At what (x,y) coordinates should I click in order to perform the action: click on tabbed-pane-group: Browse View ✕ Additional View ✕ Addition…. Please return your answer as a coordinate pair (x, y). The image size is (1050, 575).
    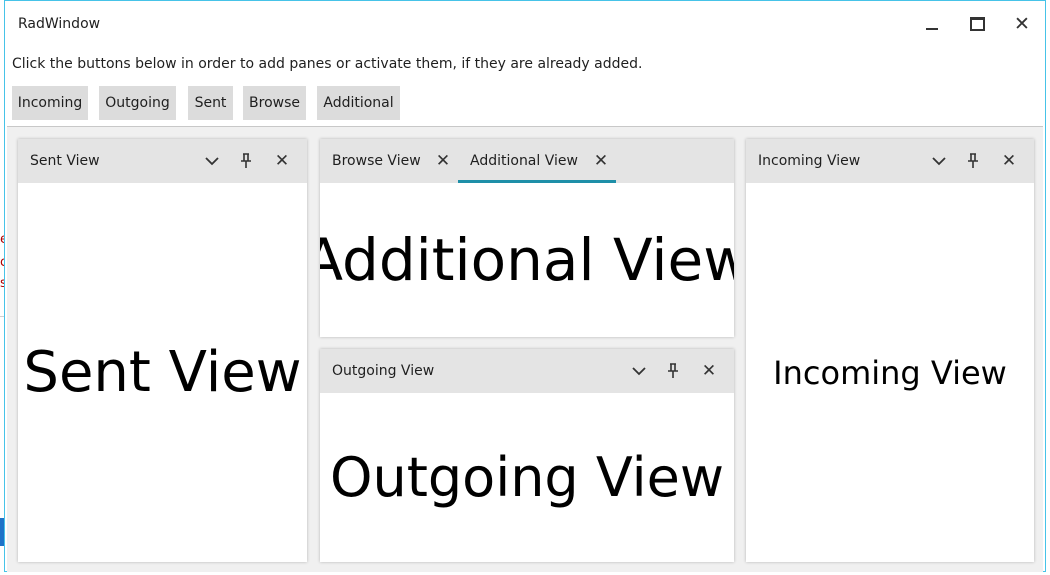
    Looking at the image, I should click on (527, 238).